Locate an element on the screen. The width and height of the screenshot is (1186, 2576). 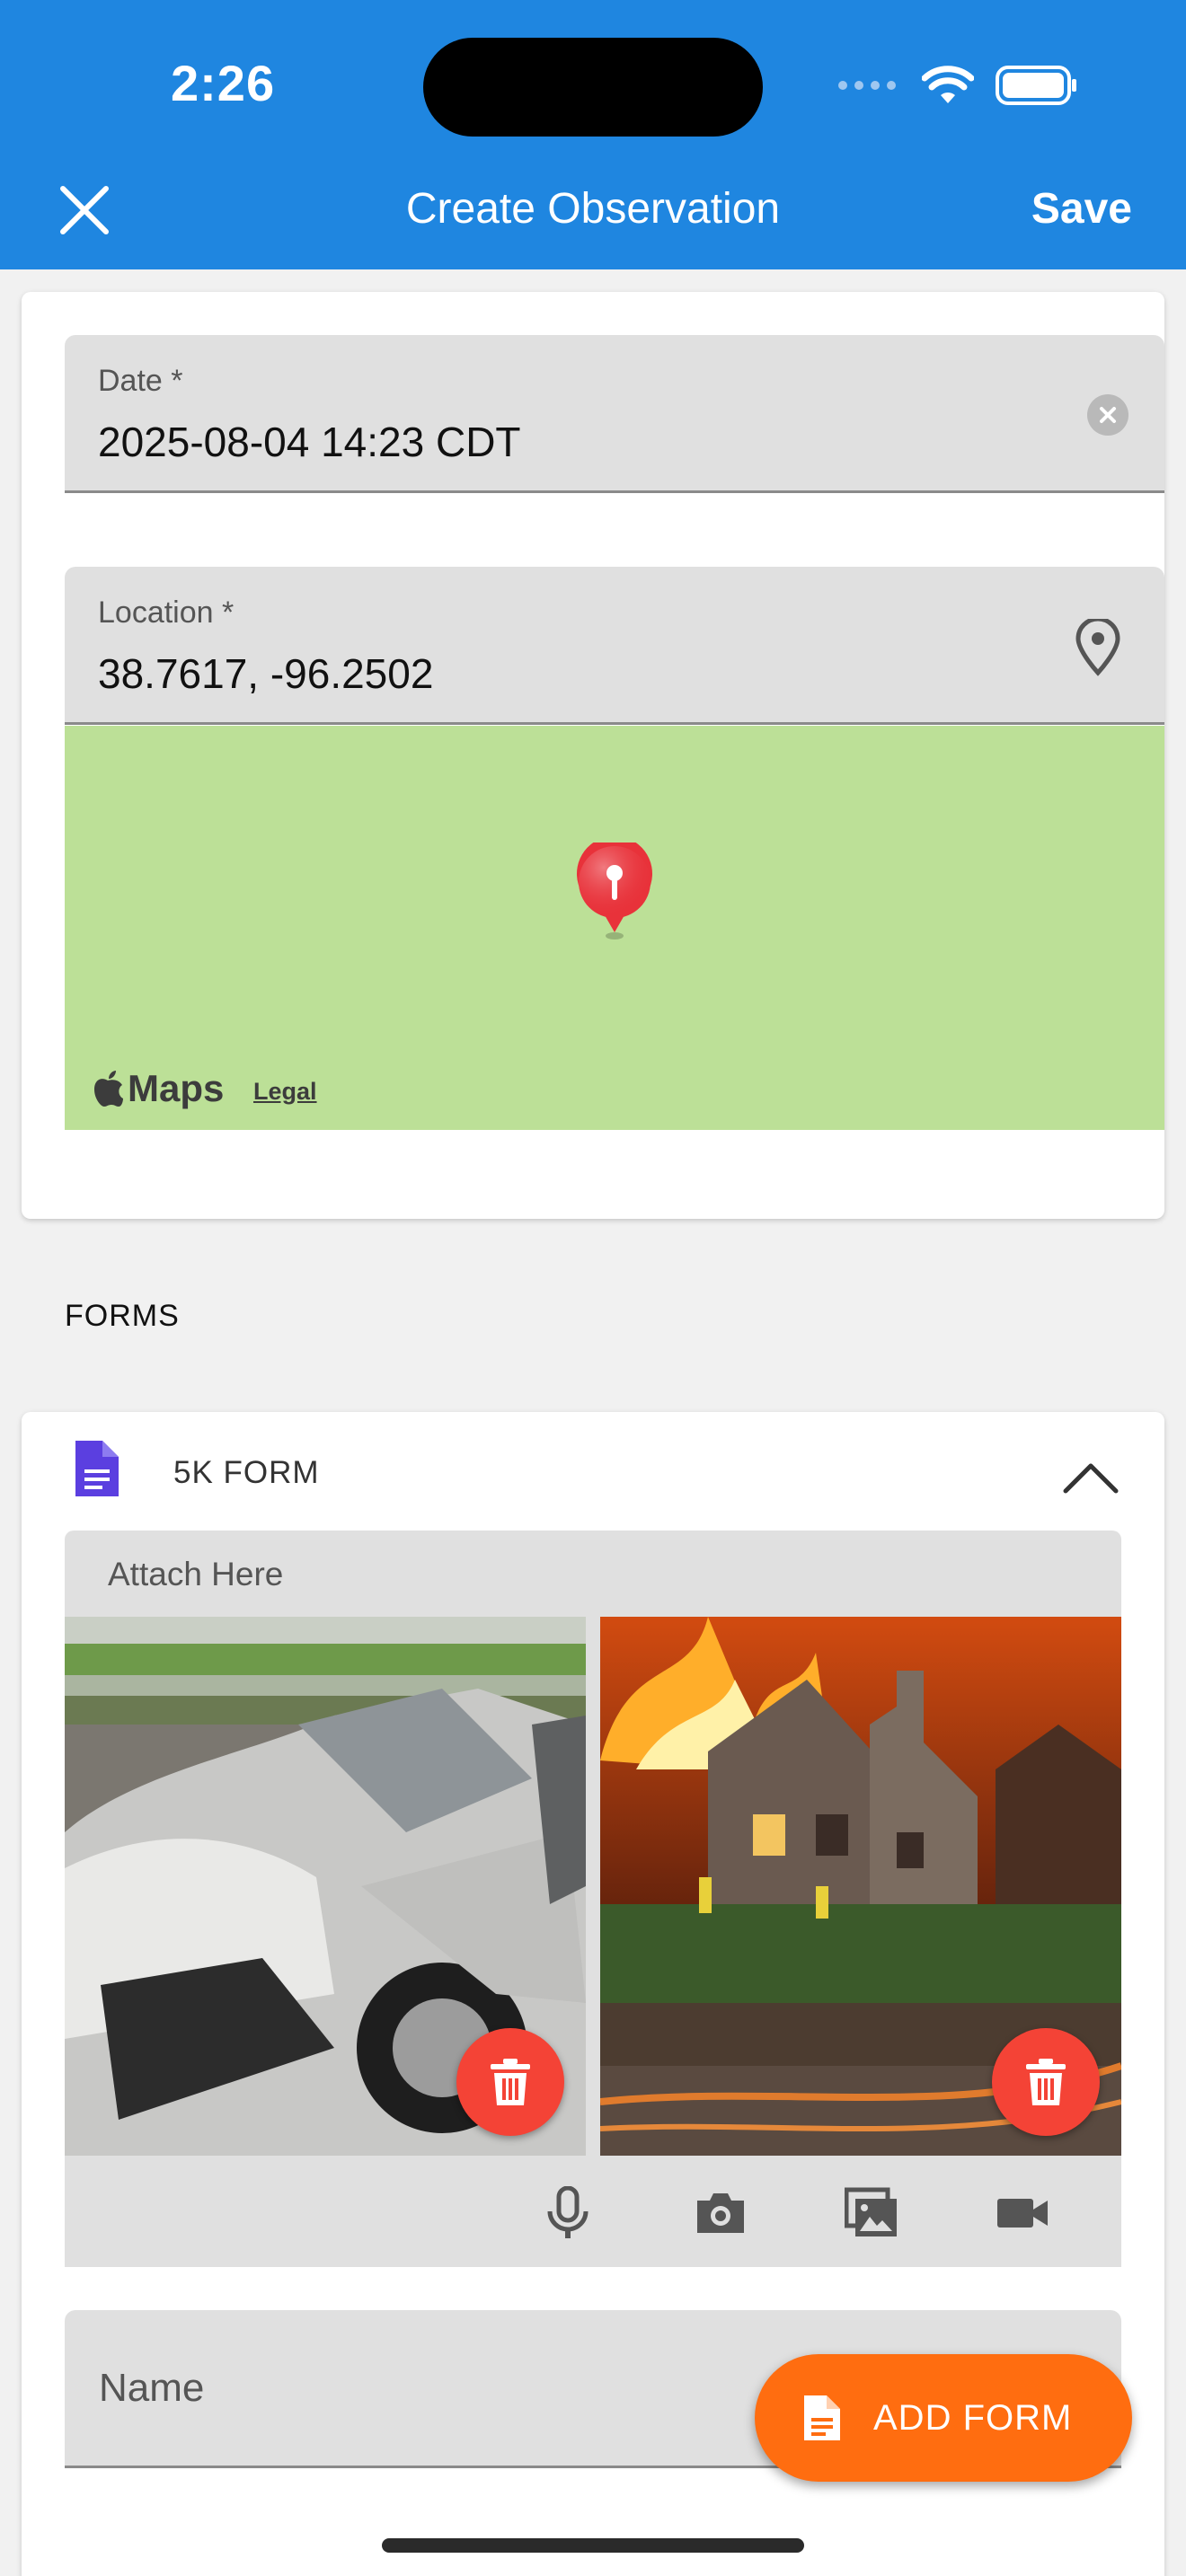
video-icon is located at coordinates (1022, 2213).